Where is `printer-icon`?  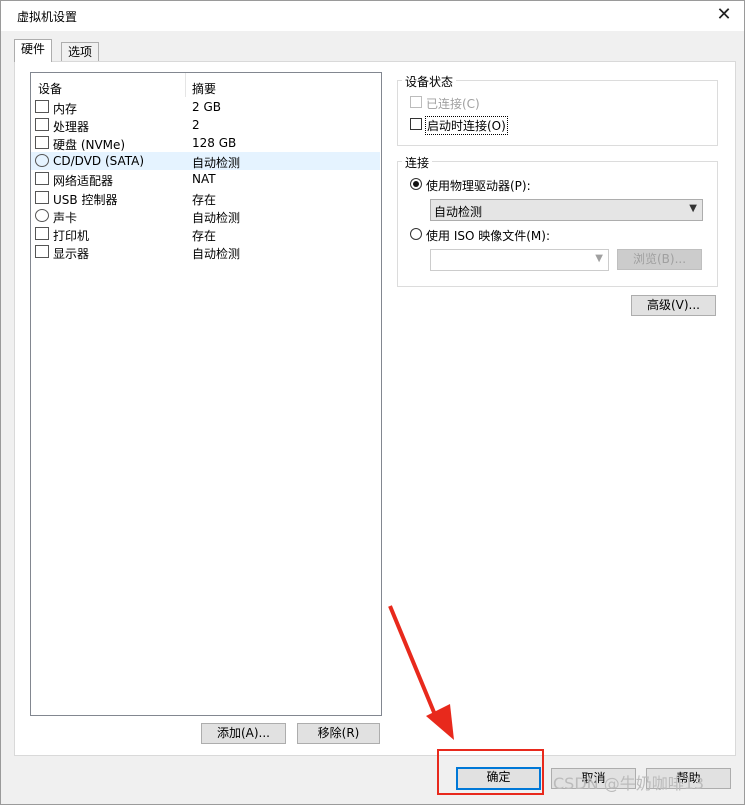
printer-icon is located at coordinates (42, 233).